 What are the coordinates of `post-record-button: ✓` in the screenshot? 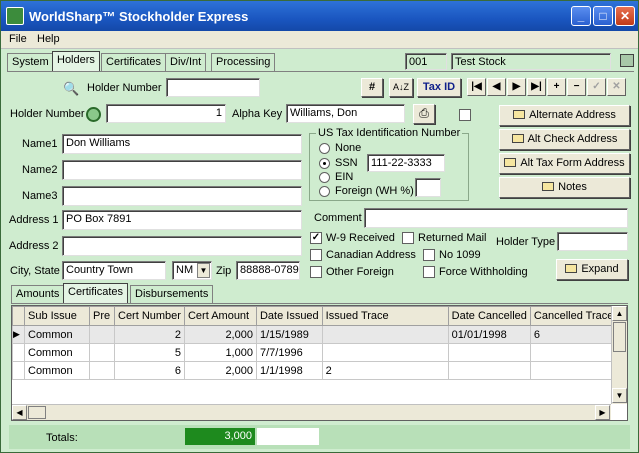 It's located at (596, 87).